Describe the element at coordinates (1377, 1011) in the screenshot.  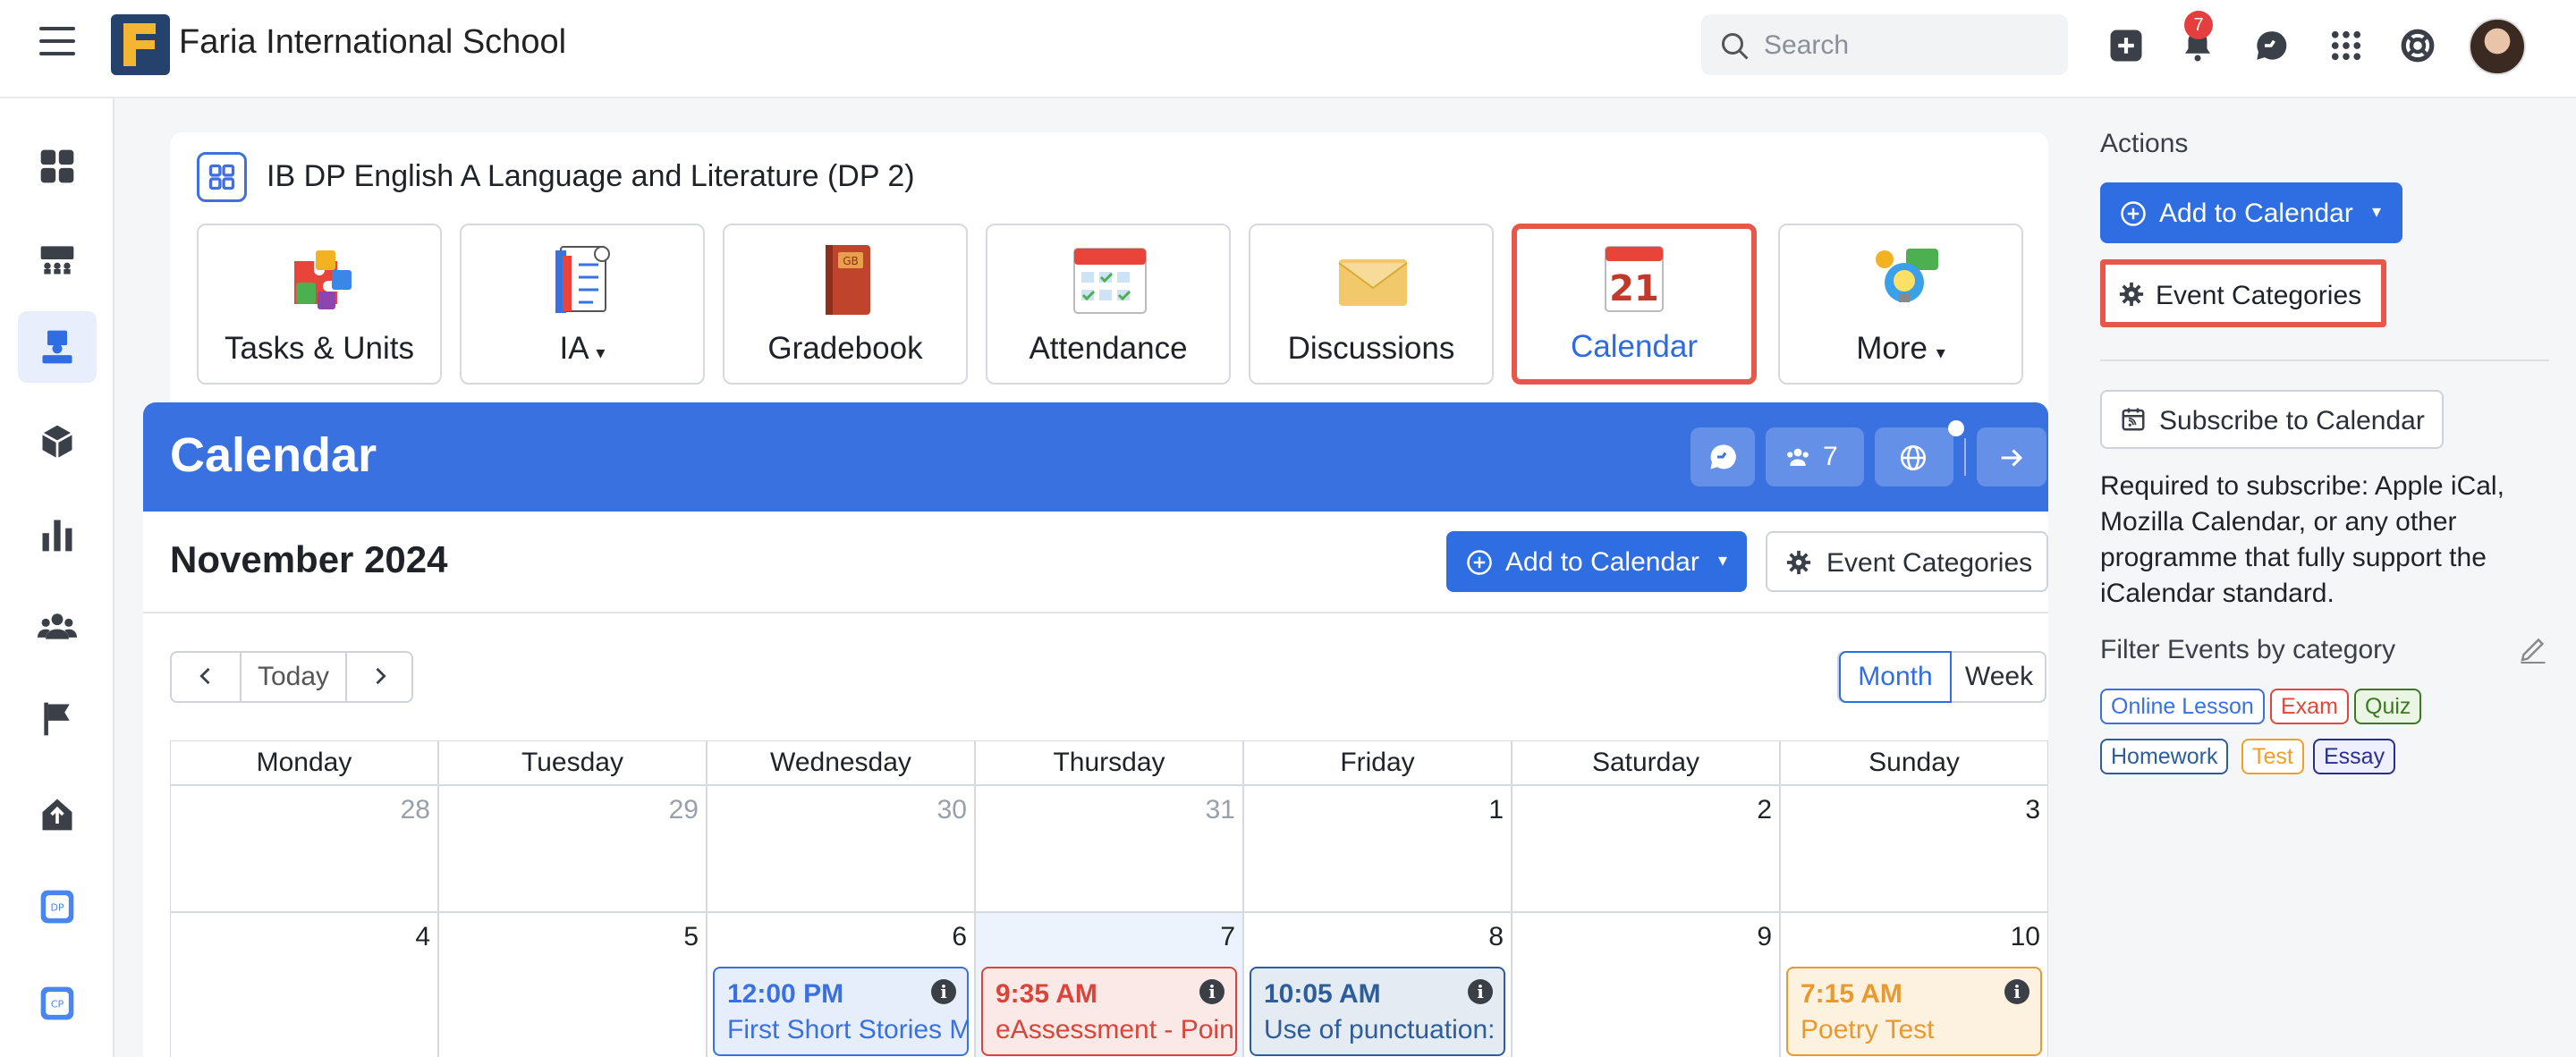
I see `calendar-event: 10:05 AM i Use of punctuation:` at that location.